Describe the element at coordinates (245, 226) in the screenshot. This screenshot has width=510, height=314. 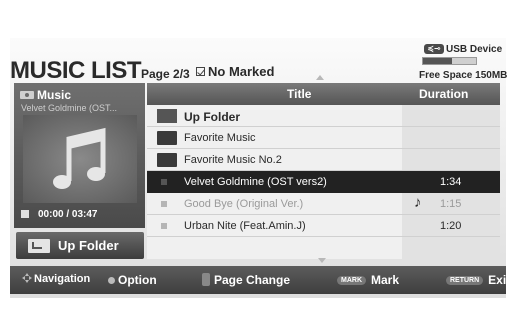
I see `row-title: Urban Nite (Feat.Amin.J)` at that location.